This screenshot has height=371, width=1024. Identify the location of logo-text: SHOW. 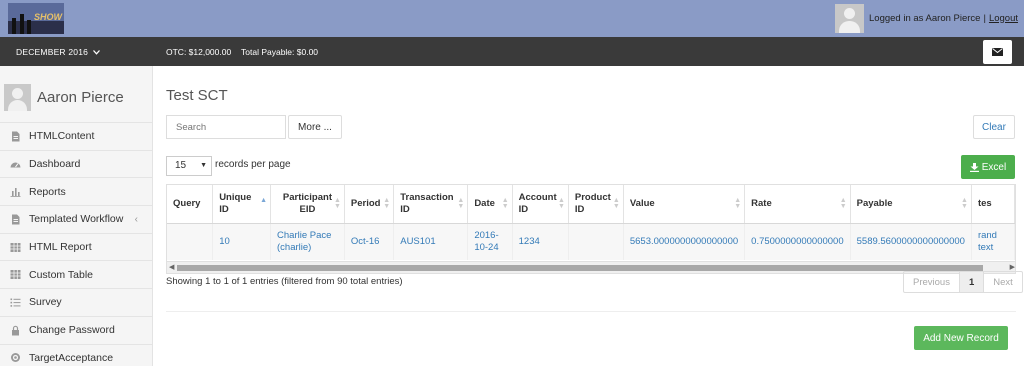
(48, 17).